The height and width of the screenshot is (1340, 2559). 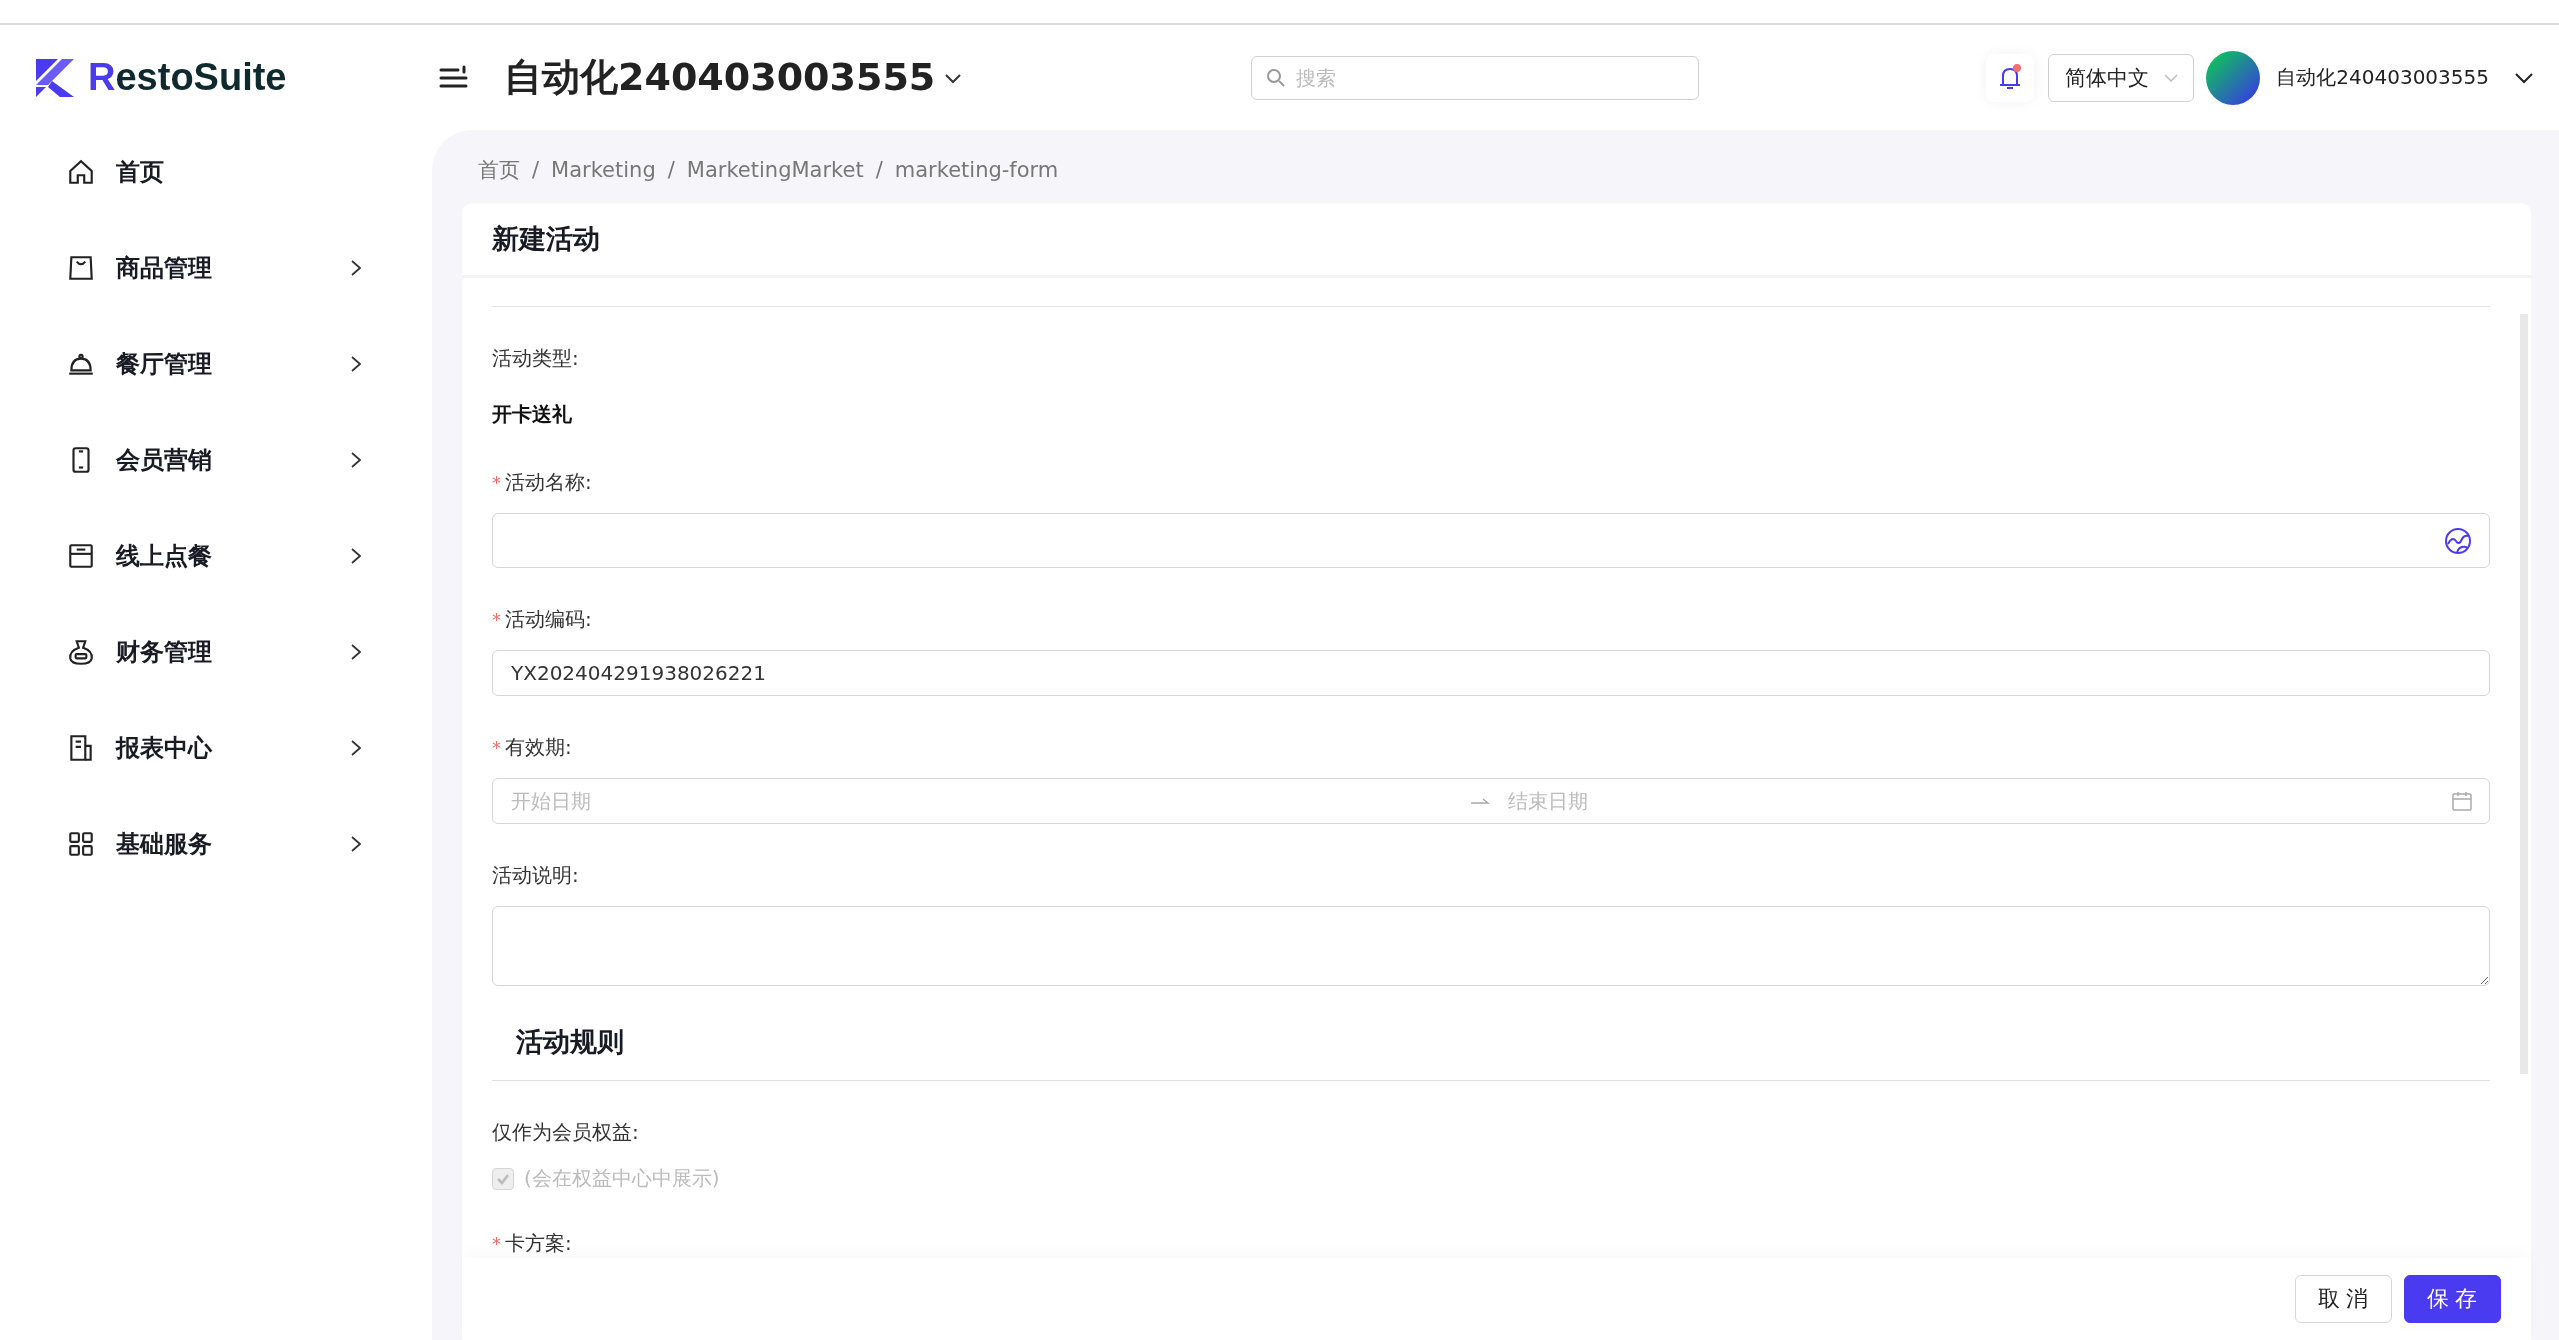 I want to click on user-name: 自动化240403003555, so click(x=2382, y=77).